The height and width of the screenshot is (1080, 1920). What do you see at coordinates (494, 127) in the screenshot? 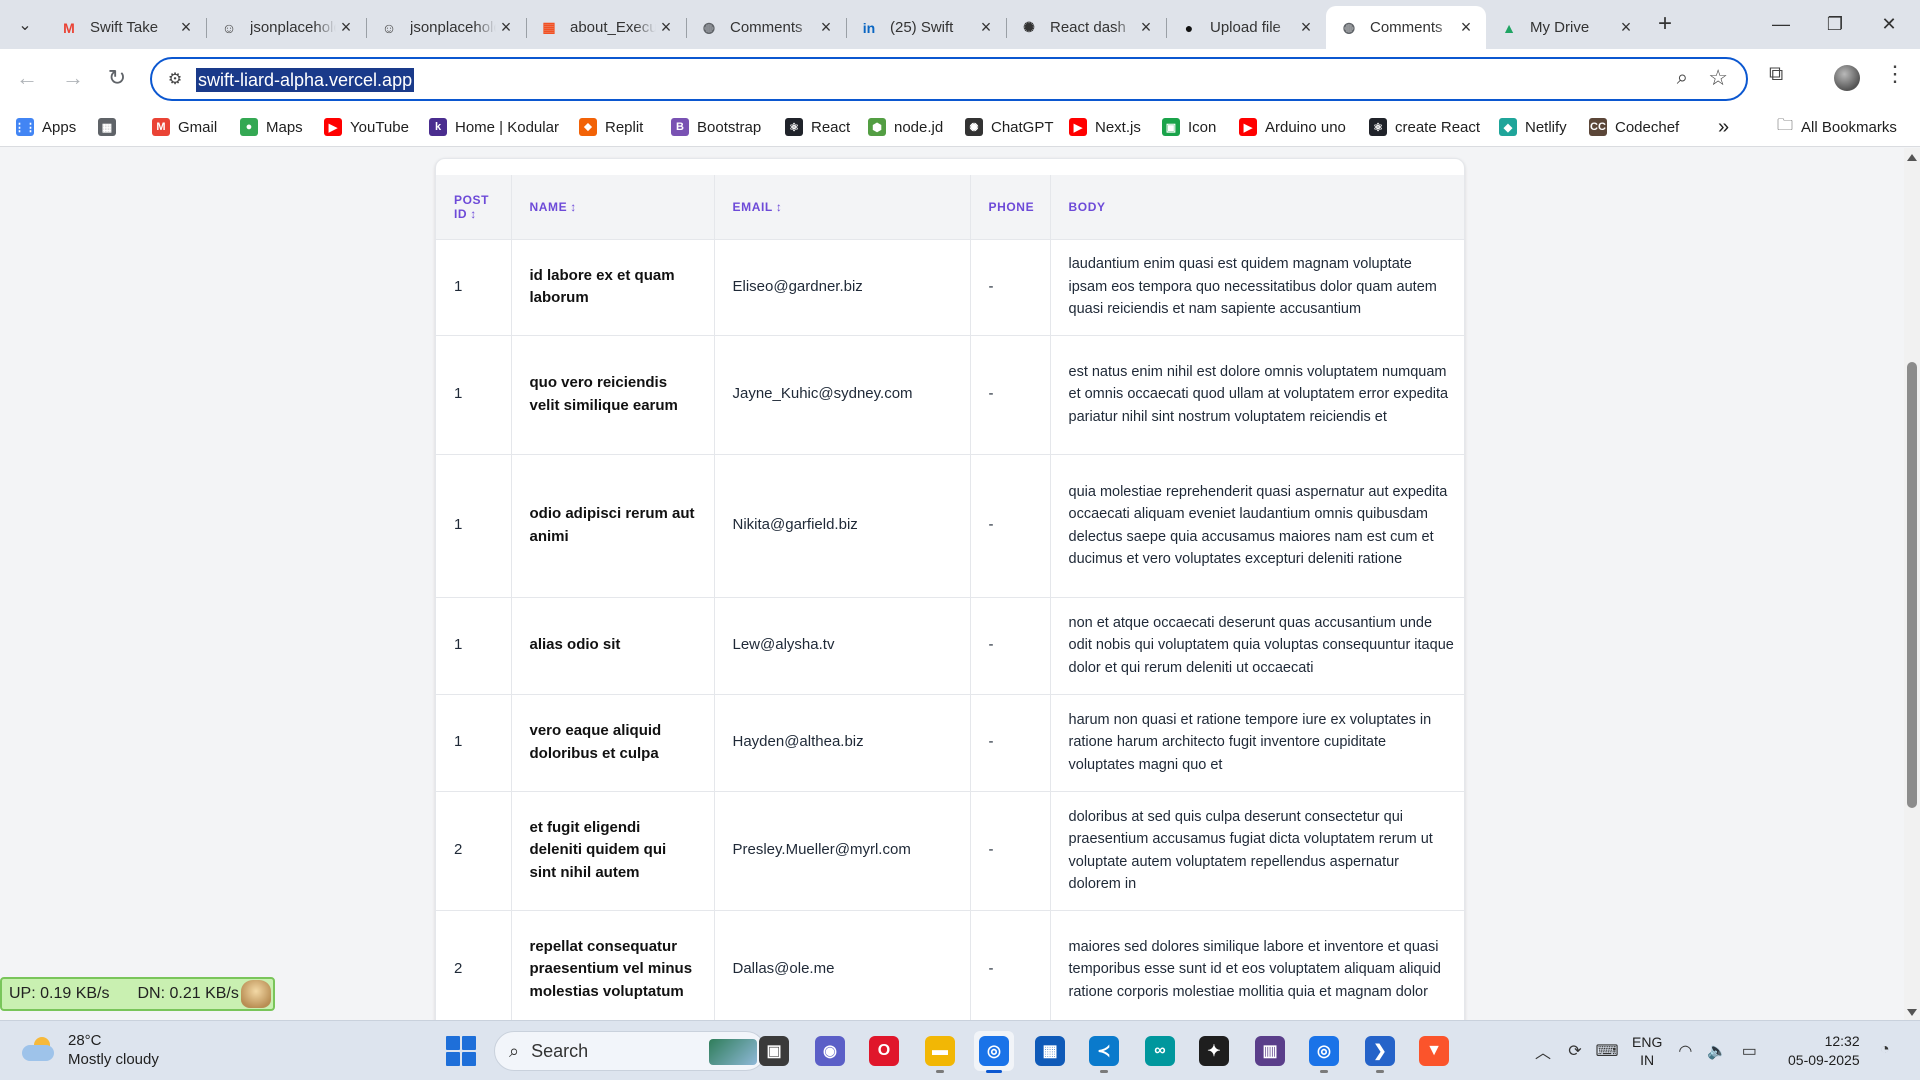
I see `bookmark-item: k Home | Kodular` at bounding box center [494, 127].